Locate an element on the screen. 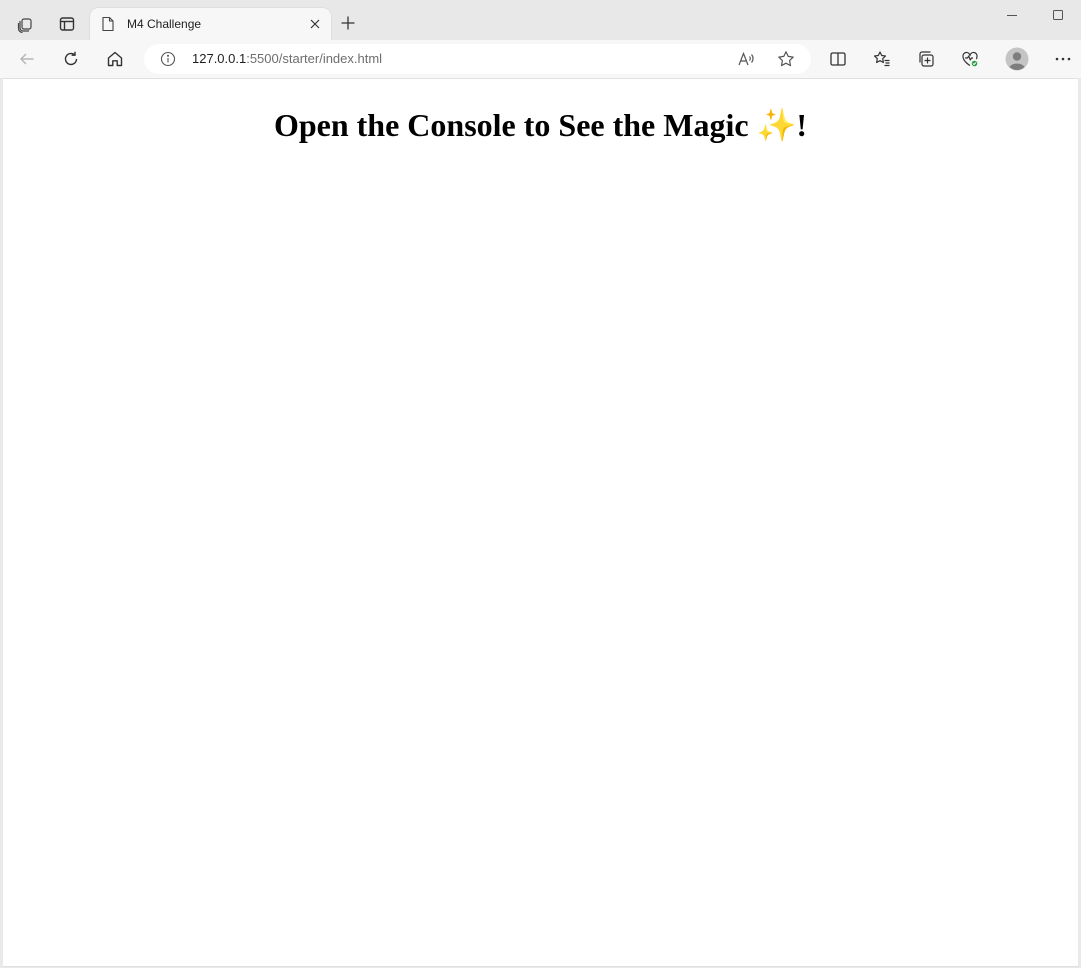  maximize-button is located at coordinates (1058, 15).